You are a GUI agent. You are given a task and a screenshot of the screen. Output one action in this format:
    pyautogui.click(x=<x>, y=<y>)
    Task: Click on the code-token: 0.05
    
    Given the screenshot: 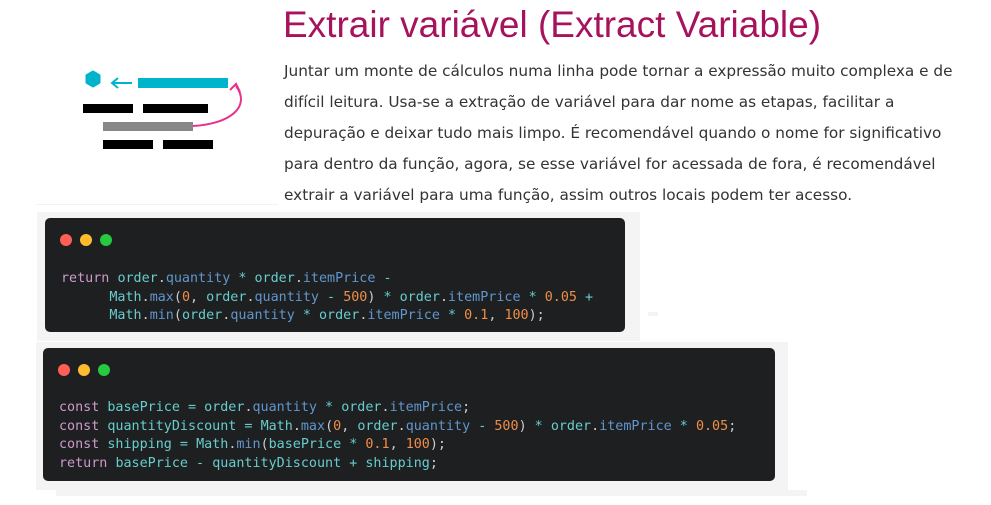 What is the action you would take?
    pyautogui.click(x=560, y=297)
    